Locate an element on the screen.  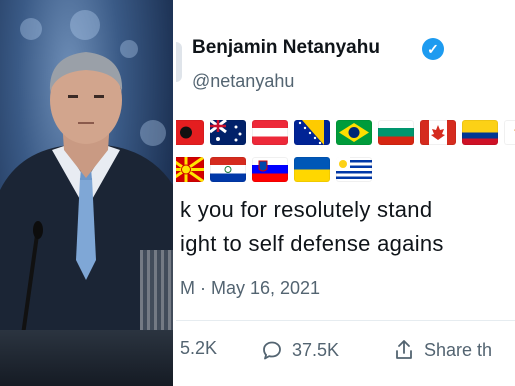
share-icon is located at coordinates (404, 349).